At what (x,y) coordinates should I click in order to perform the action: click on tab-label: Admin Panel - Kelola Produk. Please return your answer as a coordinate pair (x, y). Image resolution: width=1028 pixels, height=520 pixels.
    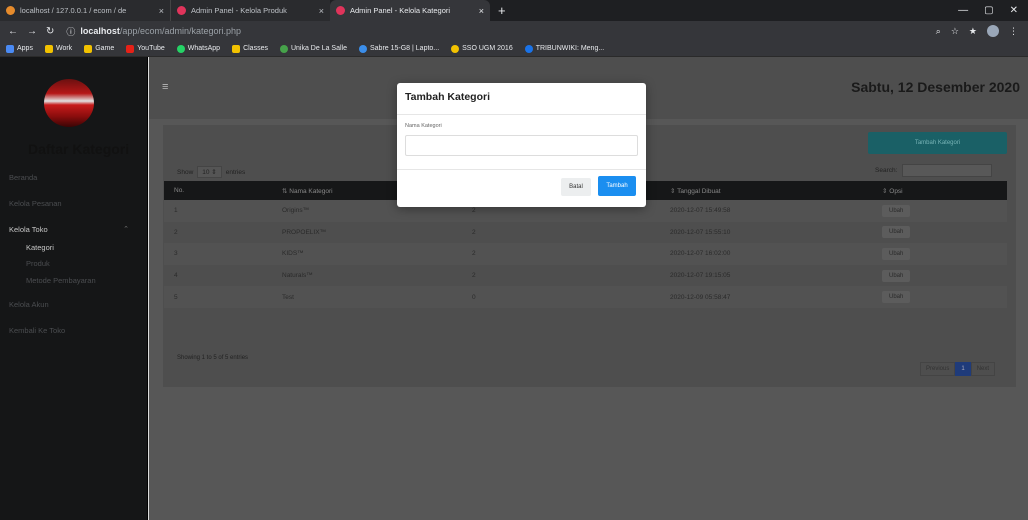
    Looking at the image, I should click on (239, 10).